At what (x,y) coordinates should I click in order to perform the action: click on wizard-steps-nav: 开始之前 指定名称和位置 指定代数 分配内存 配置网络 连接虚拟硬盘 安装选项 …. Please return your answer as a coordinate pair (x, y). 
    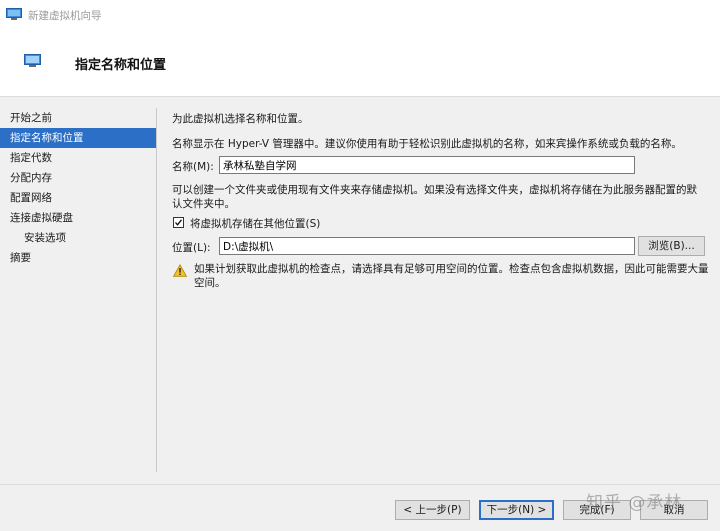
    Looking at the image, I should click on (78, 188).